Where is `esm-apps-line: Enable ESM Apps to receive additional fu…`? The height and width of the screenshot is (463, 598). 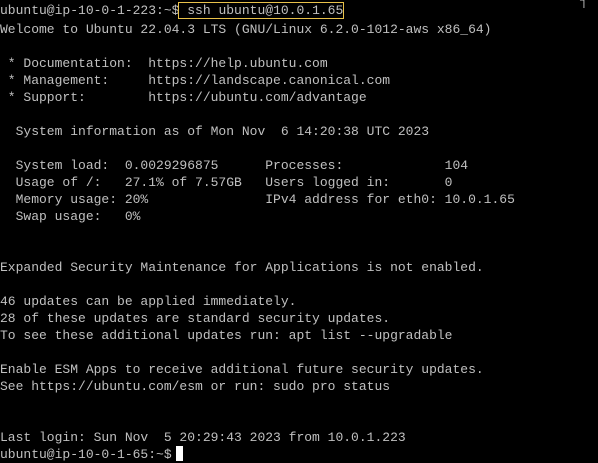
esm-apps-line: Enable ESM Apps to receive additional fu… is located at coordinates (242, 369).